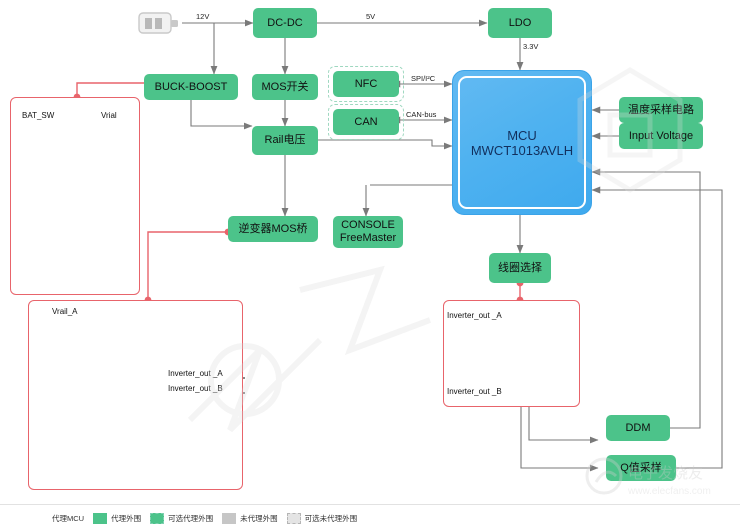 This screenshot has height=532, width=740. What do you see at coordinates (135, 395) in the screenshot?
I see `schematic-inverter-bridge` at bounding box center [135, 395].